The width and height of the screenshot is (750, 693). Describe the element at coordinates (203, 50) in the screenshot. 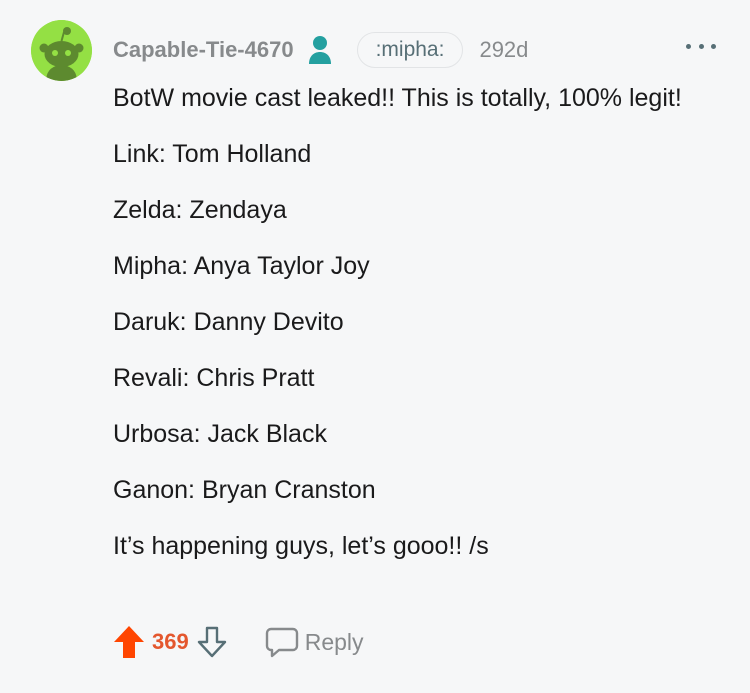

I see `username: Capable-Tie-4670` at that location.